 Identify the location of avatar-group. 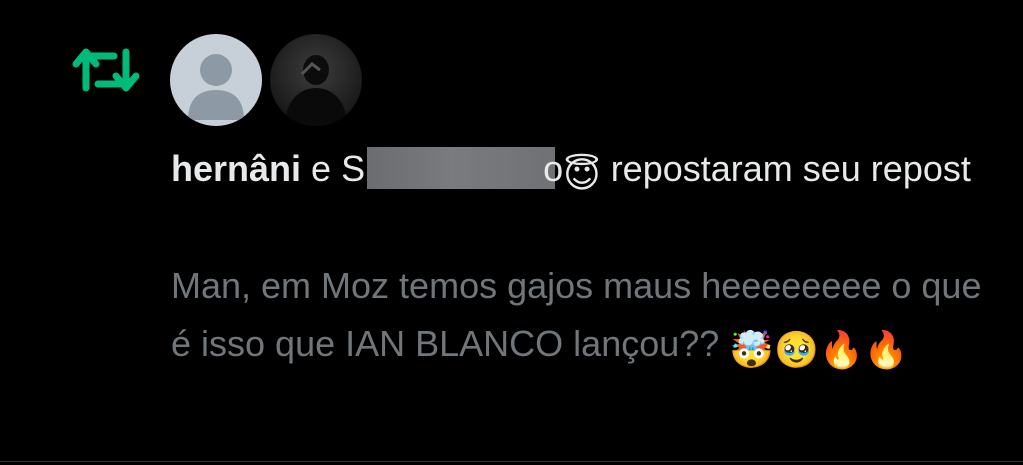
(266, 81).